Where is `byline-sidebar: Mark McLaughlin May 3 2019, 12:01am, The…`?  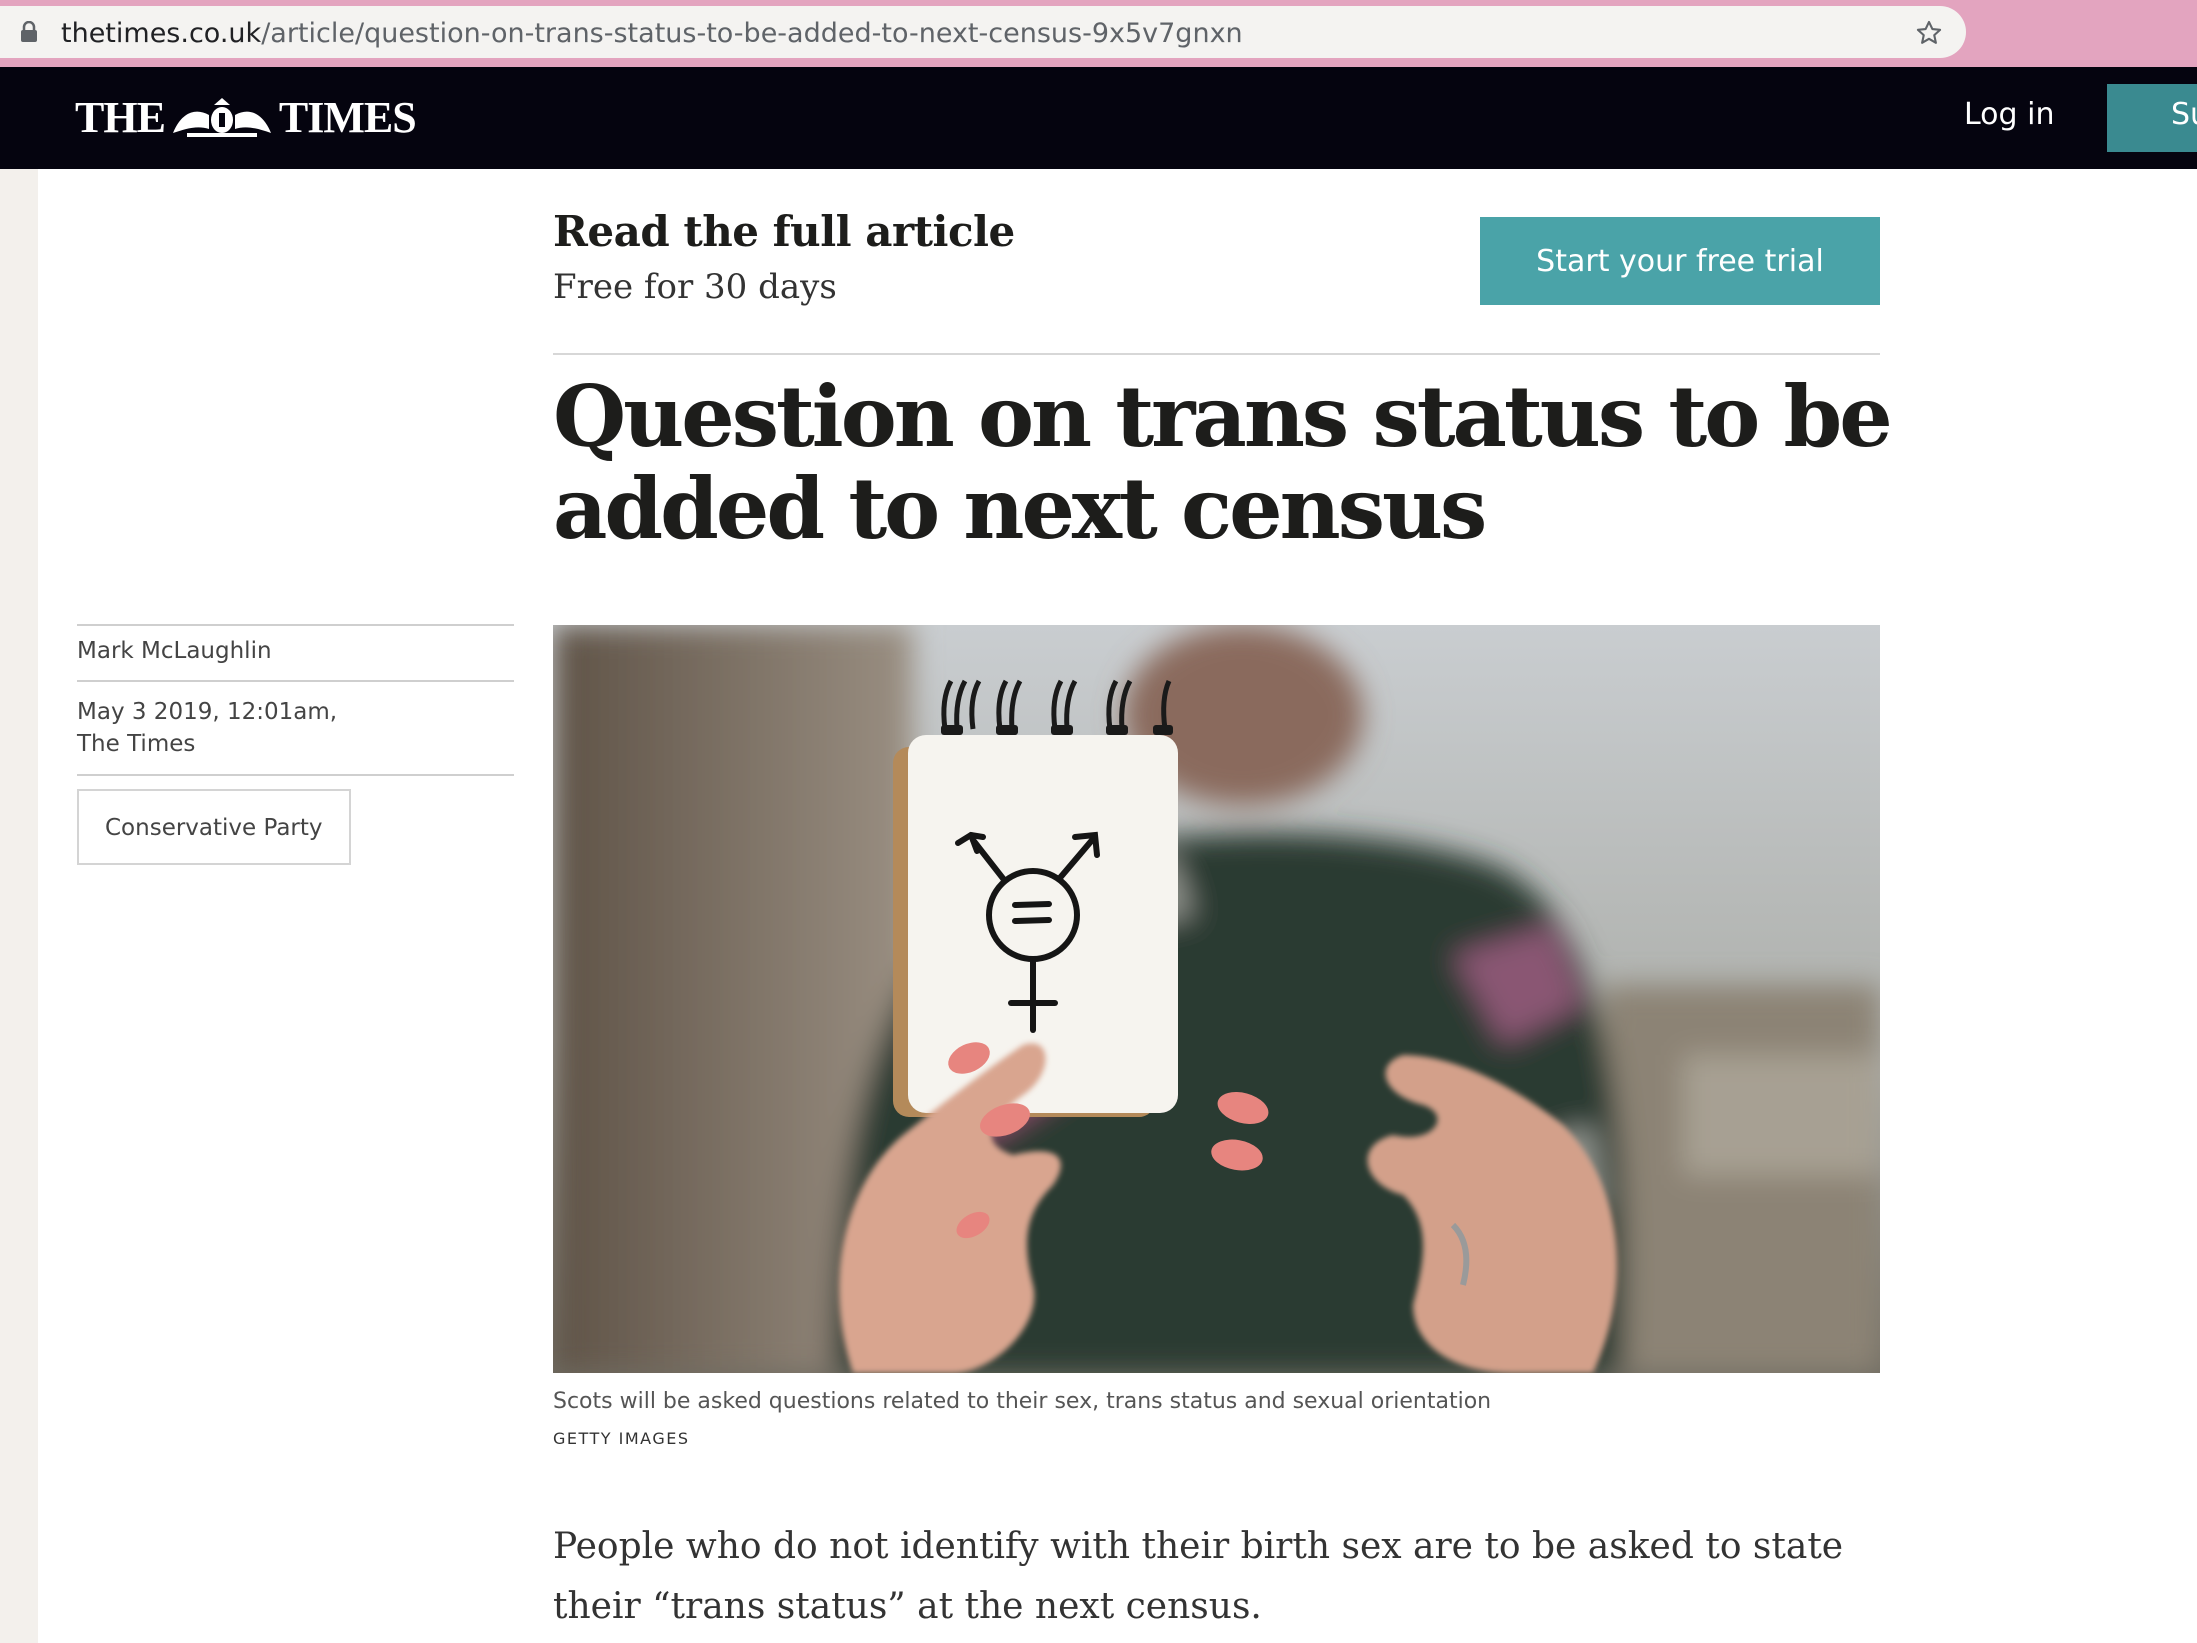 byline-sidebar: Mark McLaughlin May 3 2019, 12:01am, The… is located at coordinates (295, 744).